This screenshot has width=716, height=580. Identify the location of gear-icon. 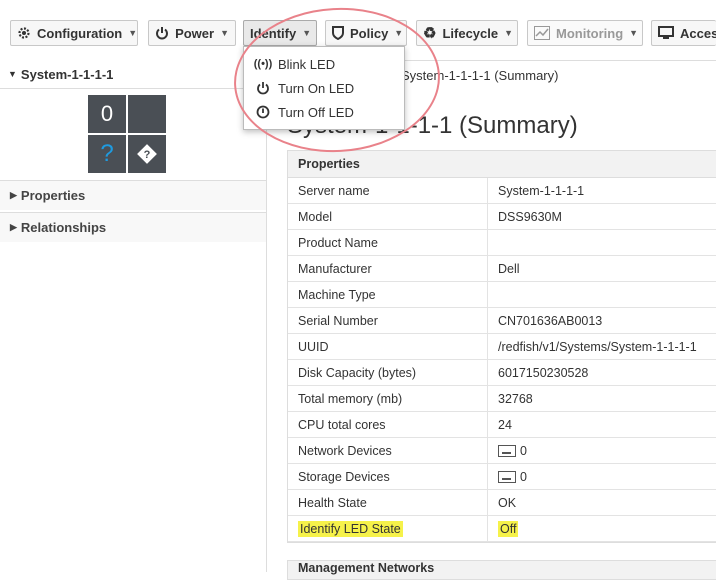
(24, 33).